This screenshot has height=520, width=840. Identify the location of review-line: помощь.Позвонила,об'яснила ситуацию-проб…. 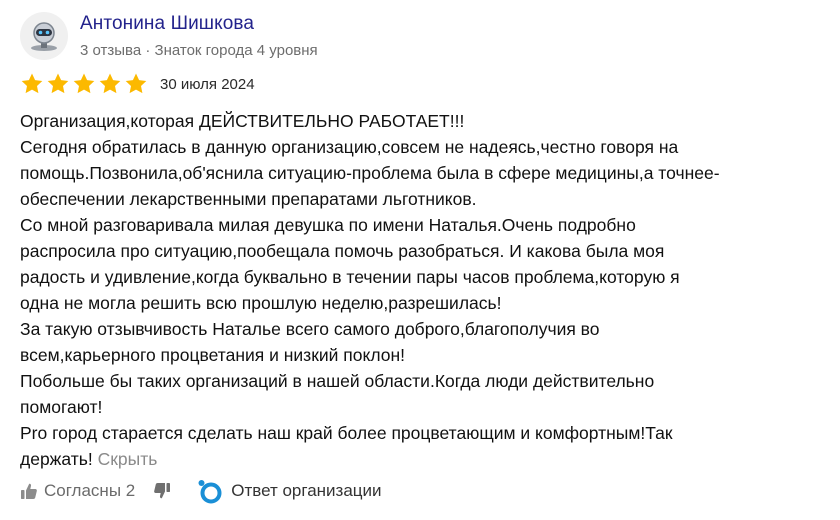
(370, 173).